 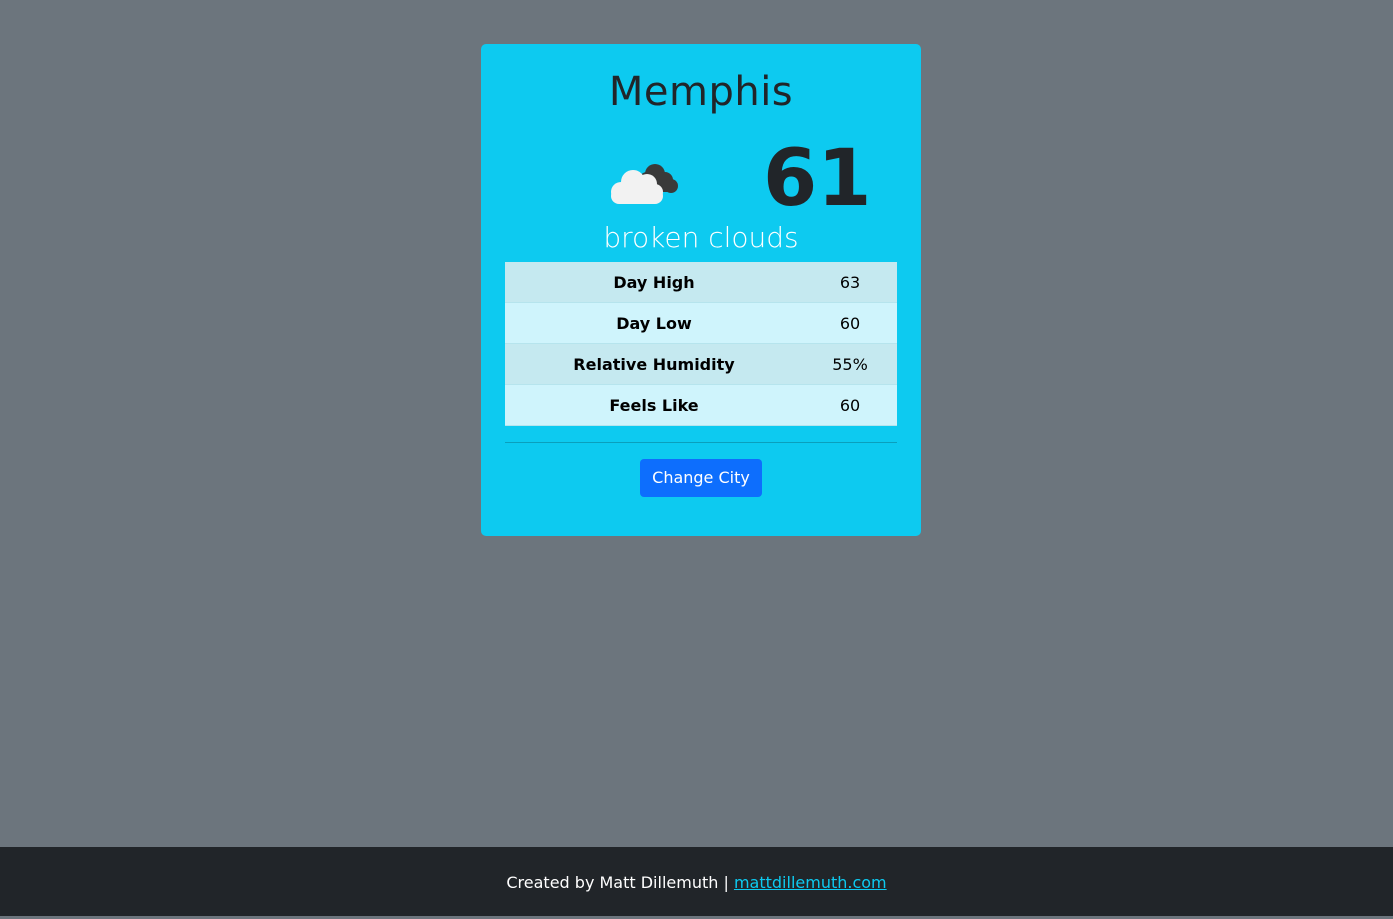 What do you see at coordinates (850, 282) in the screenshot?
I see `detail-value-day-high: 63` at bounding box center [850, 282].